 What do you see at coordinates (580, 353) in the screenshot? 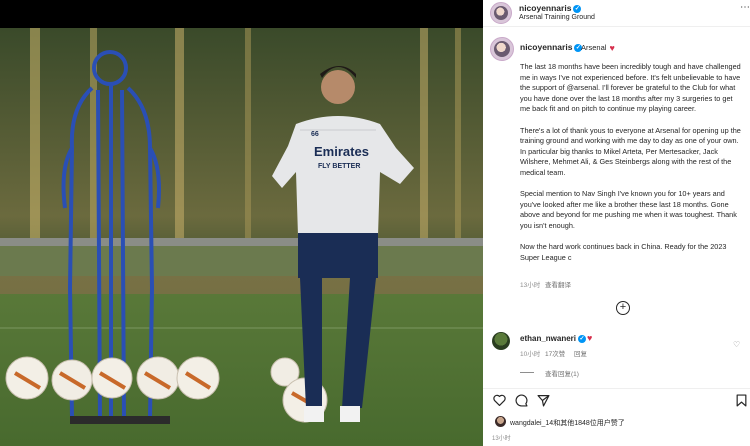
I see `comment-reply-link: 回复` at bounding box center [580, 353].